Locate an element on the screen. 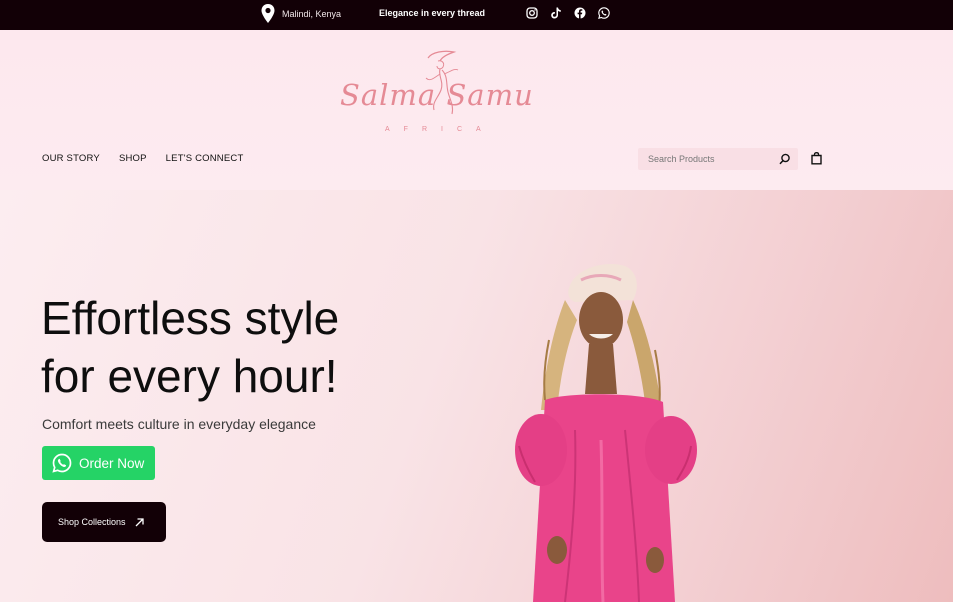 The width and height of the screenshot is (953, 602). shopping-bag-icon is located at coordinates (816, 158).